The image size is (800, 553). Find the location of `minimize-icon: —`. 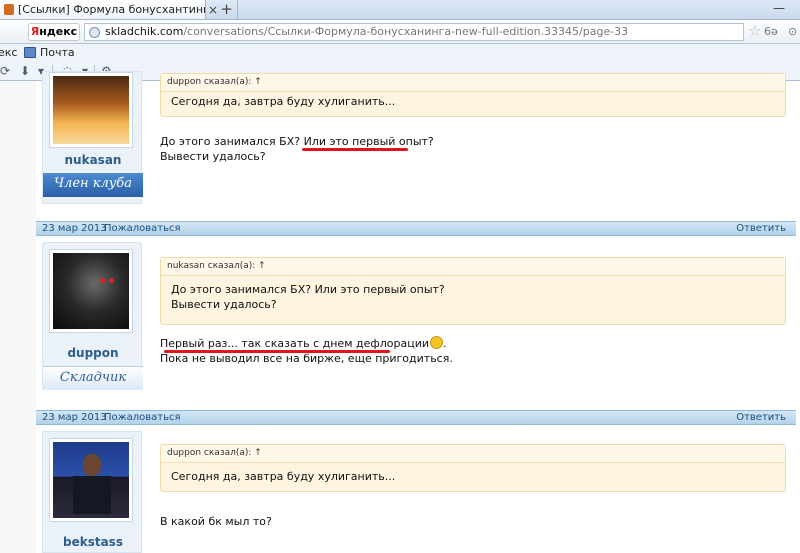

minimize-icon: — is located at coordinates (779, 8).